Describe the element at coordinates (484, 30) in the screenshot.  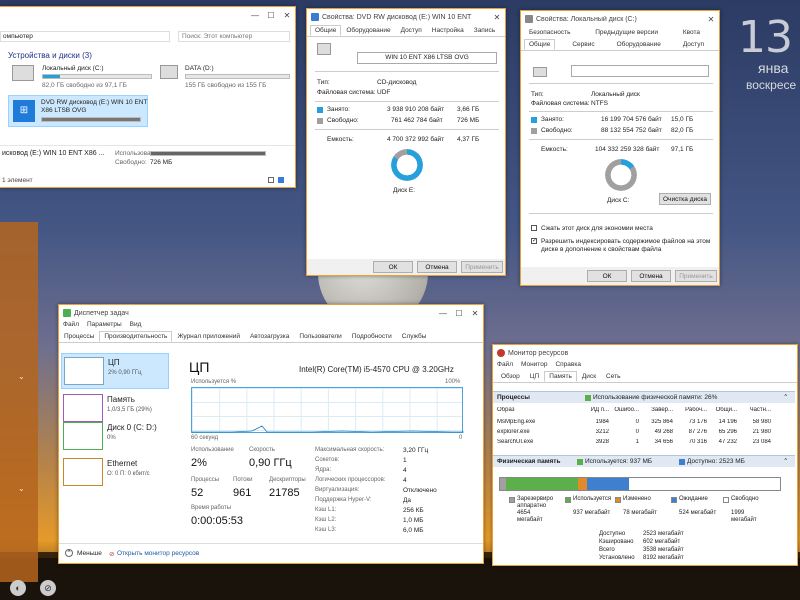
I see `tab-recording: Запись` at that location.